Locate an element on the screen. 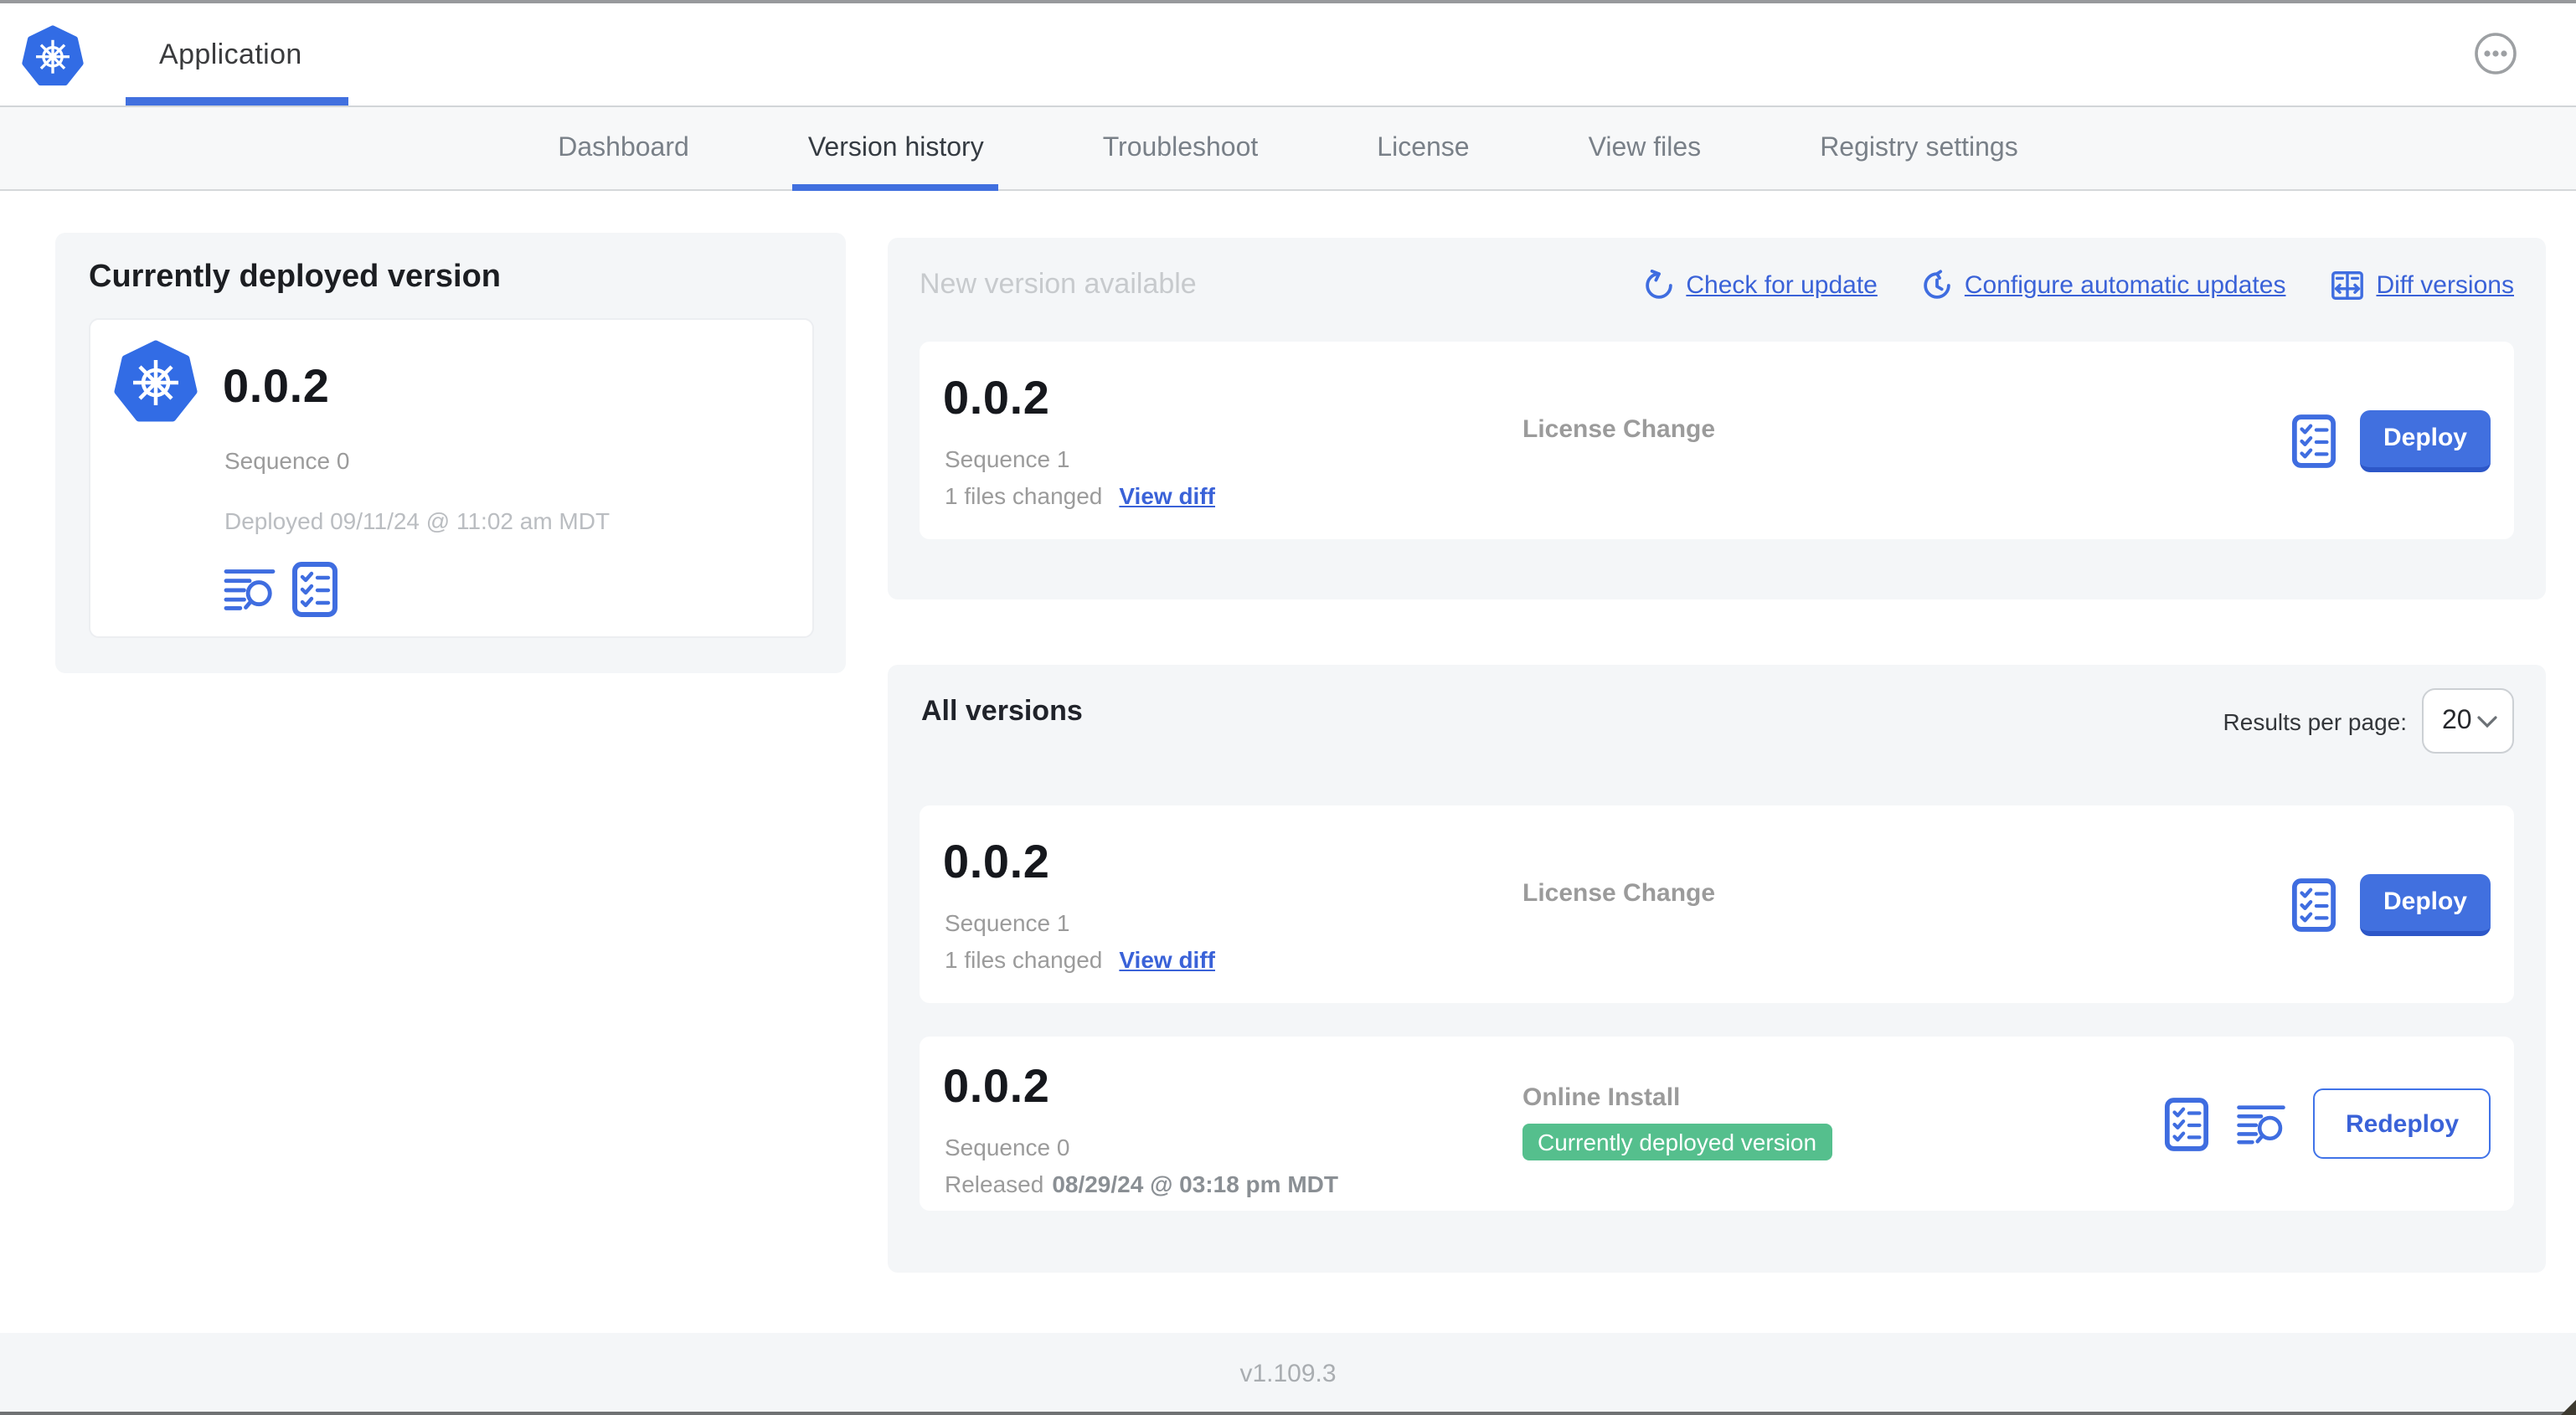 This screenshot has height=1415, width=2576. deployed-sequence: Sequence 0 is located at coordinates (287, 460).